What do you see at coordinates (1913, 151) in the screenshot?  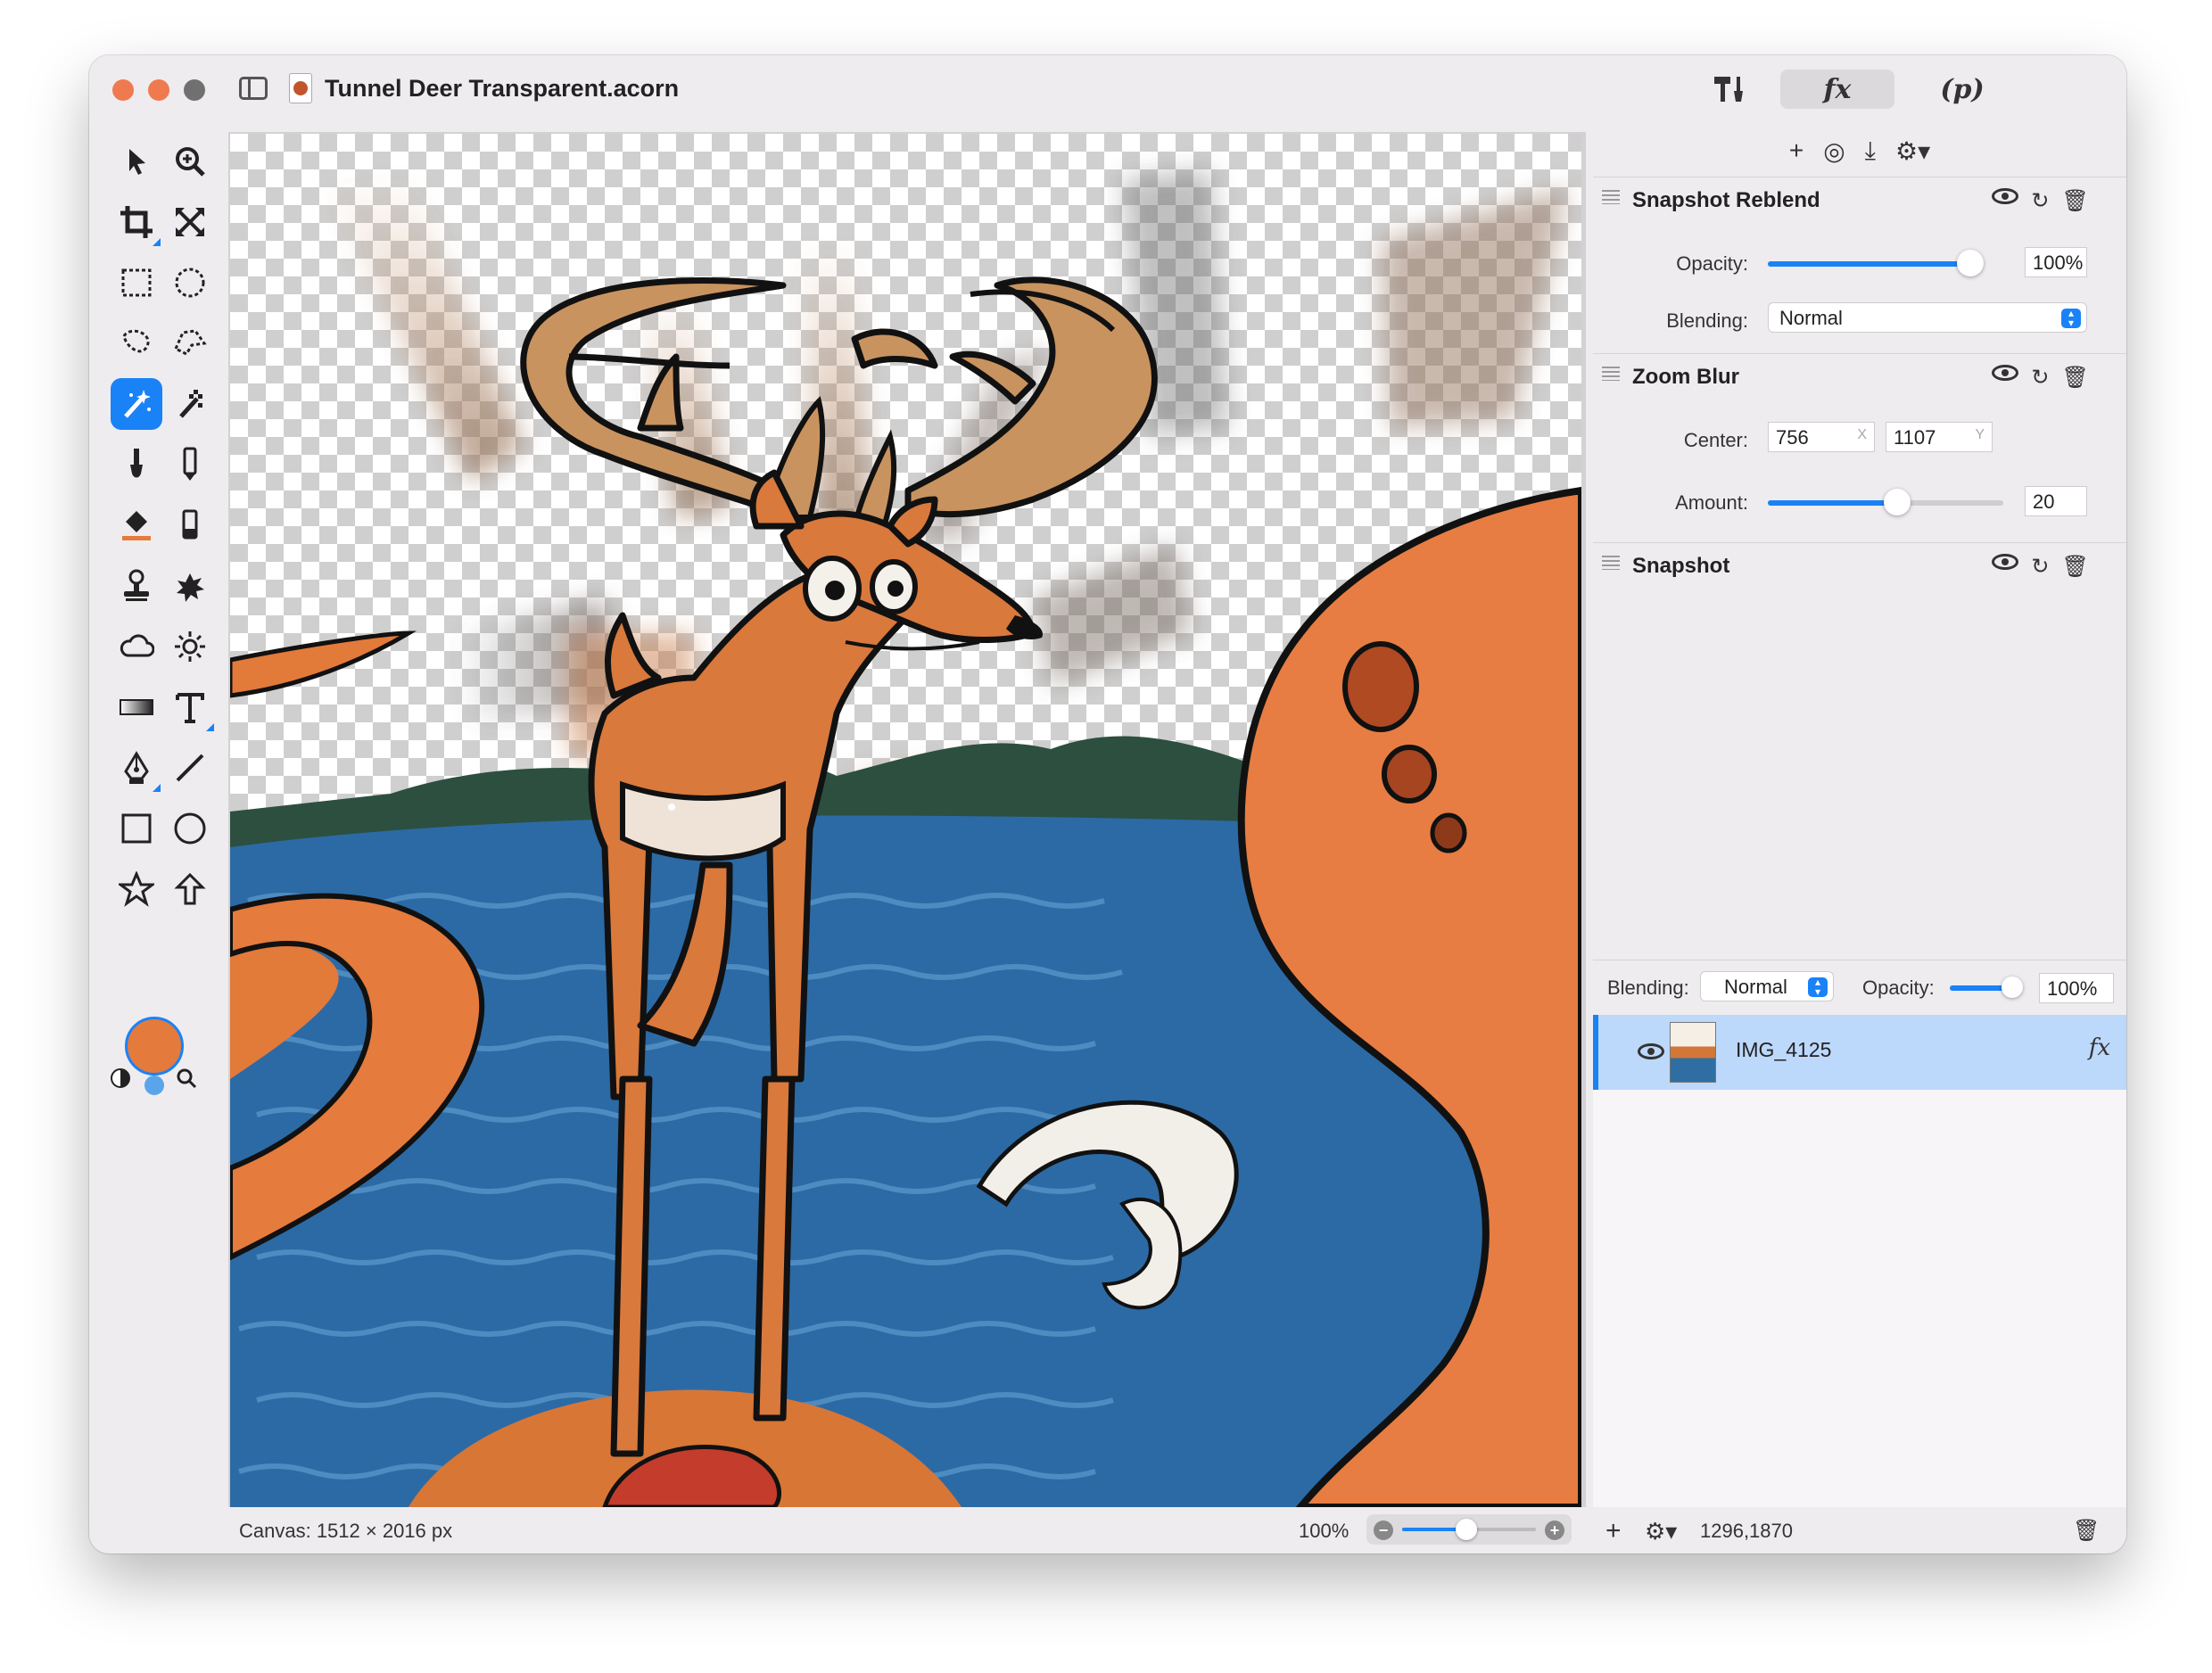 I see `gear-menu-icon: ⚙▾` at bounding box center [1913, 151].